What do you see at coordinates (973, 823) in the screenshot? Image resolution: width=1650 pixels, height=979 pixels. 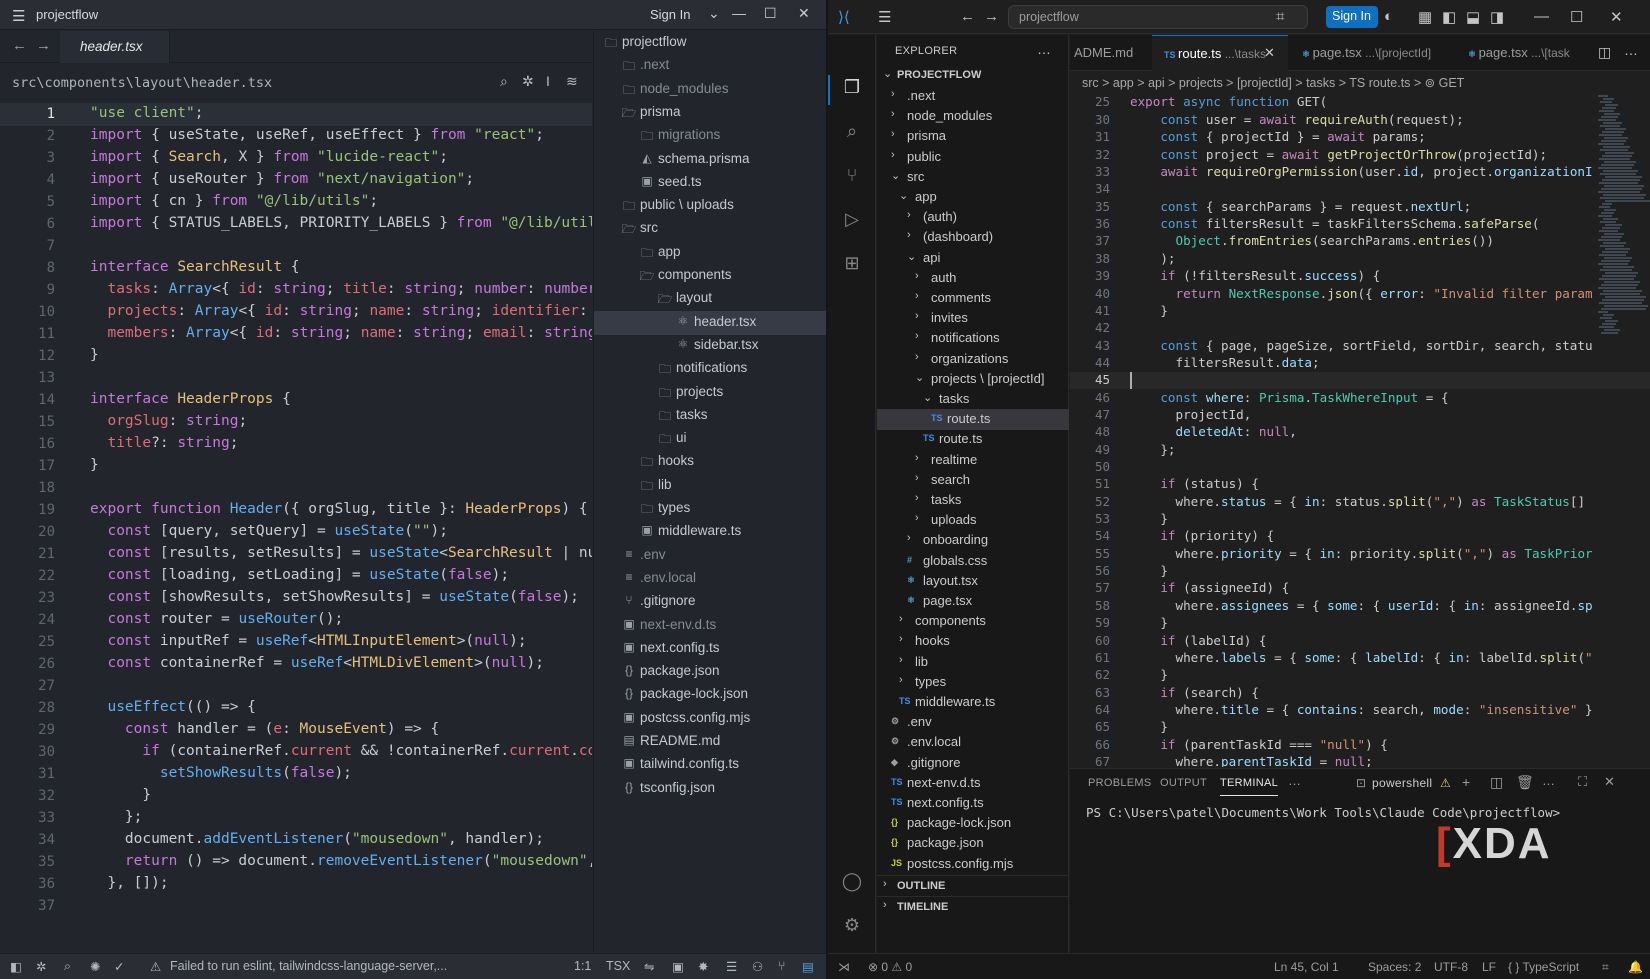 I see `explorer-file: {} package-lock.json` at bounding box center [973, 823].